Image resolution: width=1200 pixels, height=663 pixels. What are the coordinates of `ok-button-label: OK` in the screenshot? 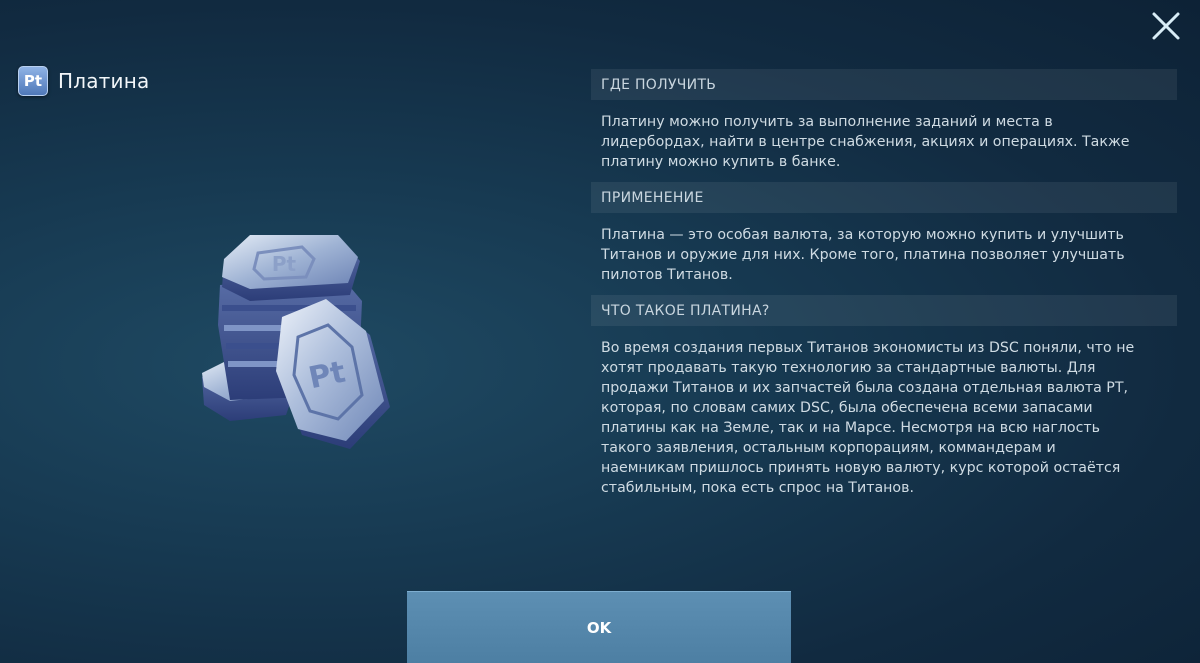 It's located at (599, 627).